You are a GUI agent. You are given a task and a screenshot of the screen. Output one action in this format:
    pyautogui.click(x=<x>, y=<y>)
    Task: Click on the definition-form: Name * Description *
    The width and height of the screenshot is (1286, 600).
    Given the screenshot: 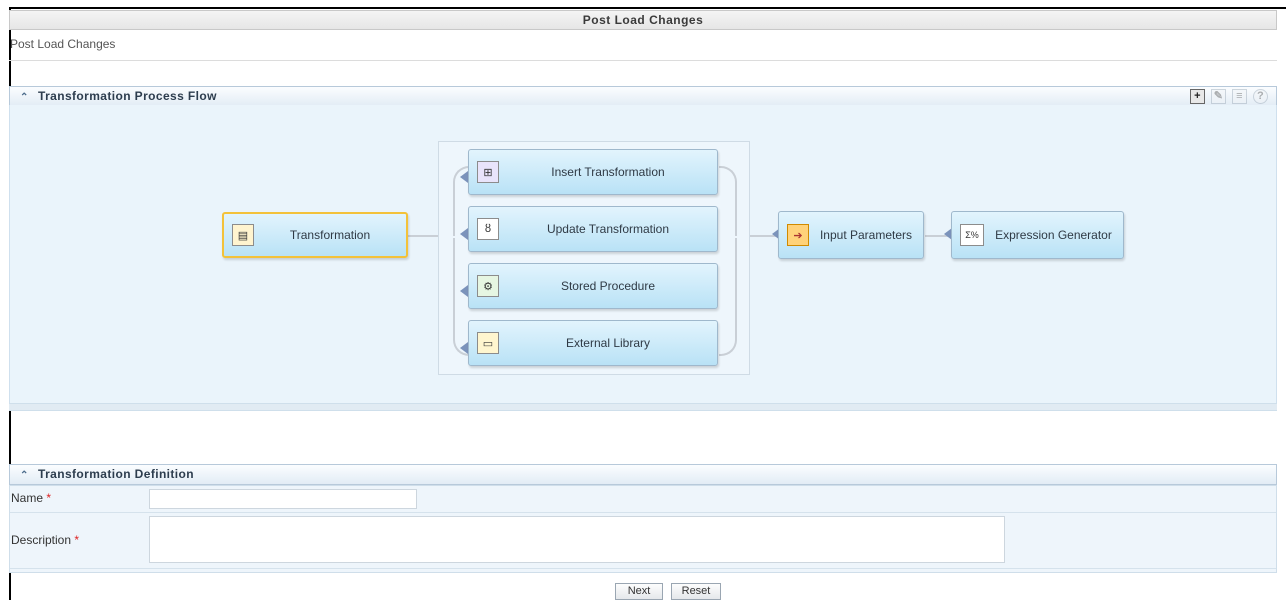 What is the action you would take?
    pyautogui.click(x=643, y=529)
    